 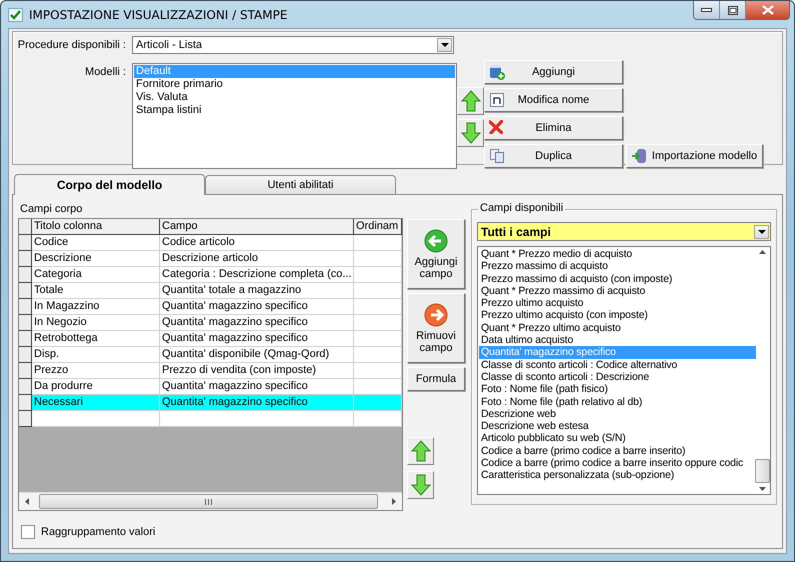 I want to click on table-cell: Descrizione, so click(x=96, y=259).